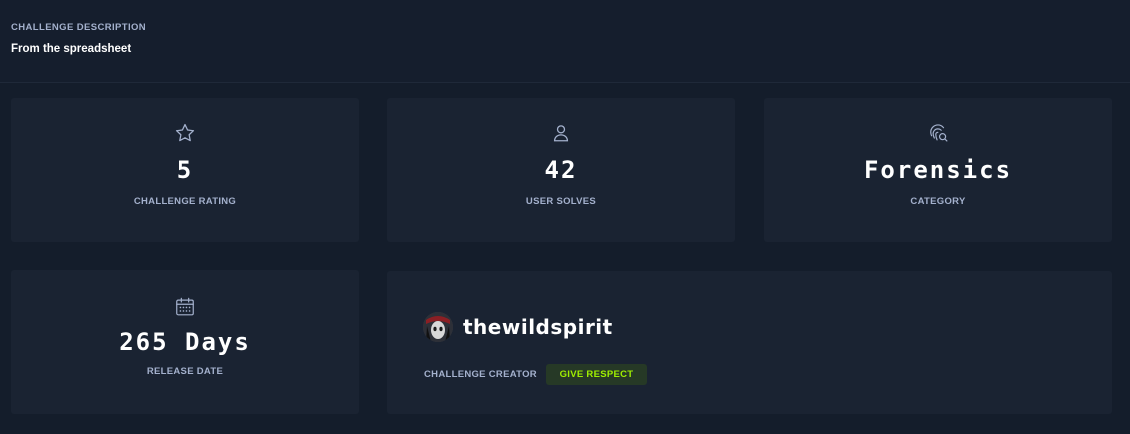  What do you see at coordinates (596, 374) in the screenshot?
I see `give-respect-button: GIVE RESPECT` at bounding box center [596, 374].